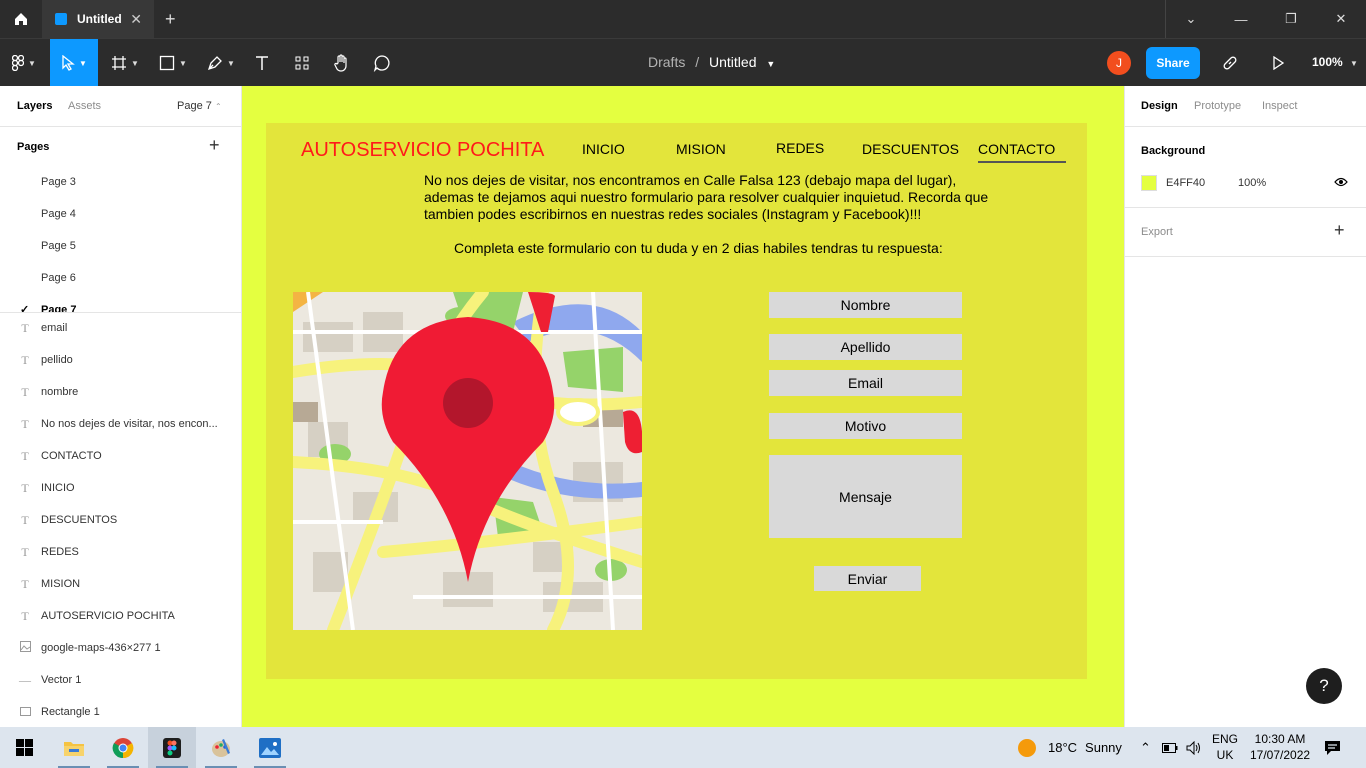  I want to click on tab-layers: Layers, so click(34, 106).